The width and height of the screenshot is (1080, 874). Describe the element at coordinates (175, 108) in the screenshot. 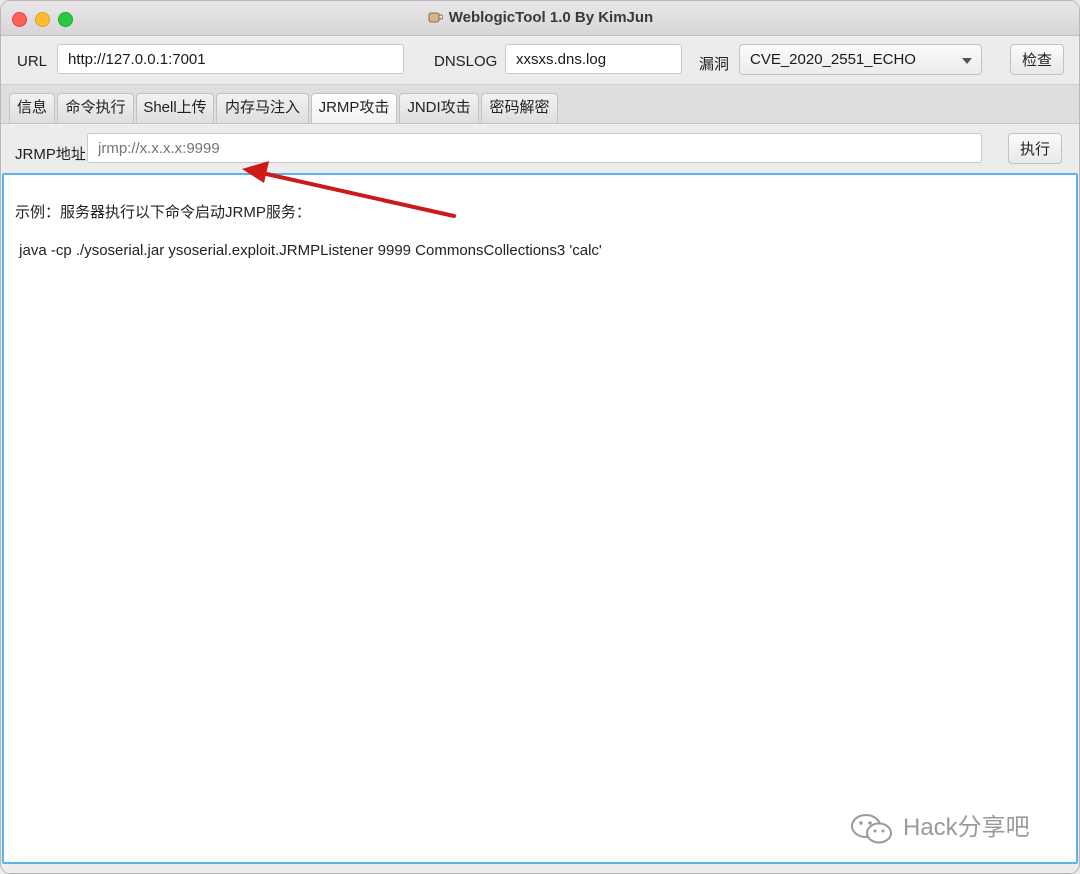

I see `tab-shell-upload: Shell上传` at that location.